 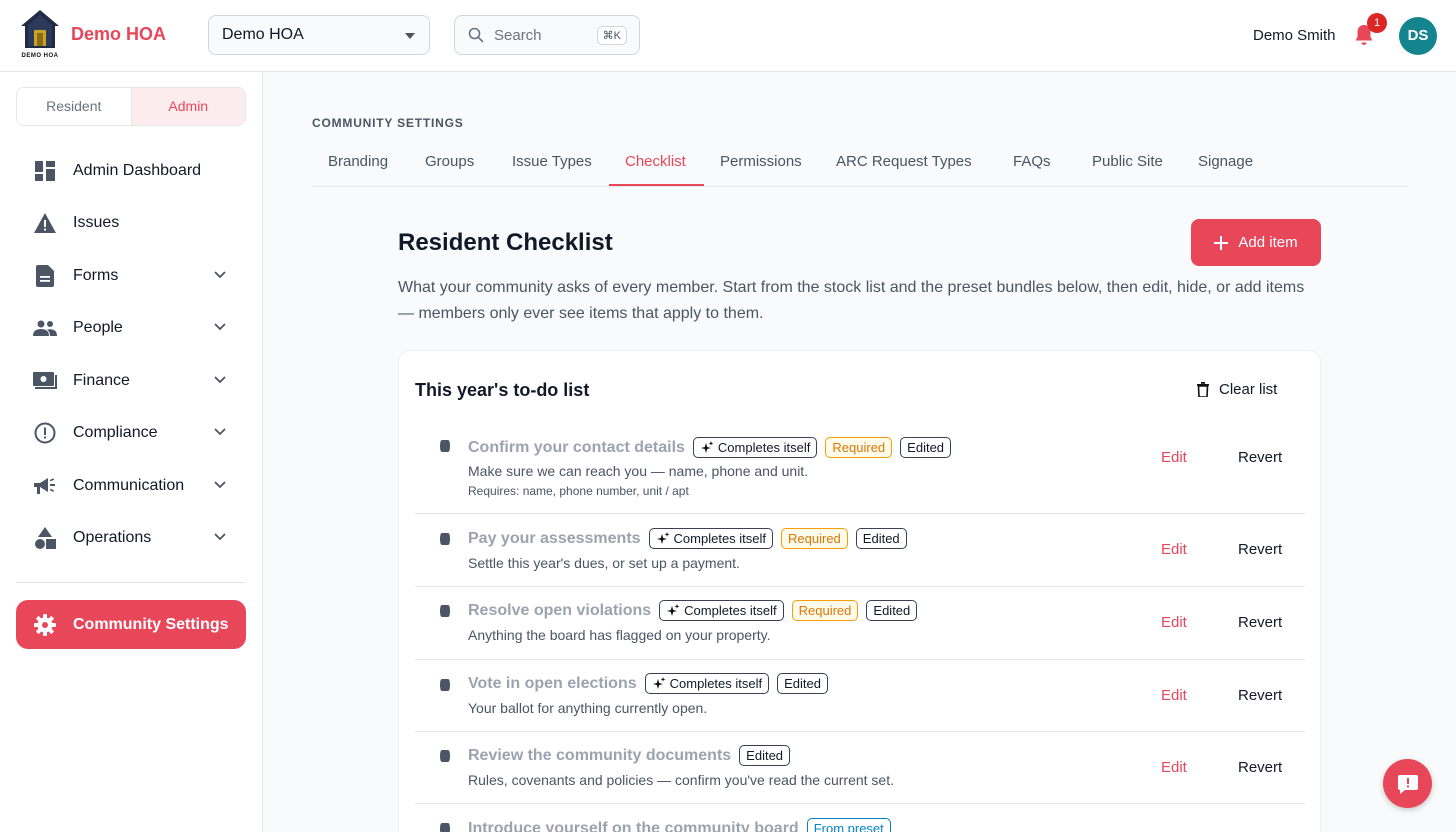 I want to click on search-icon, so click(x=476, y=35).